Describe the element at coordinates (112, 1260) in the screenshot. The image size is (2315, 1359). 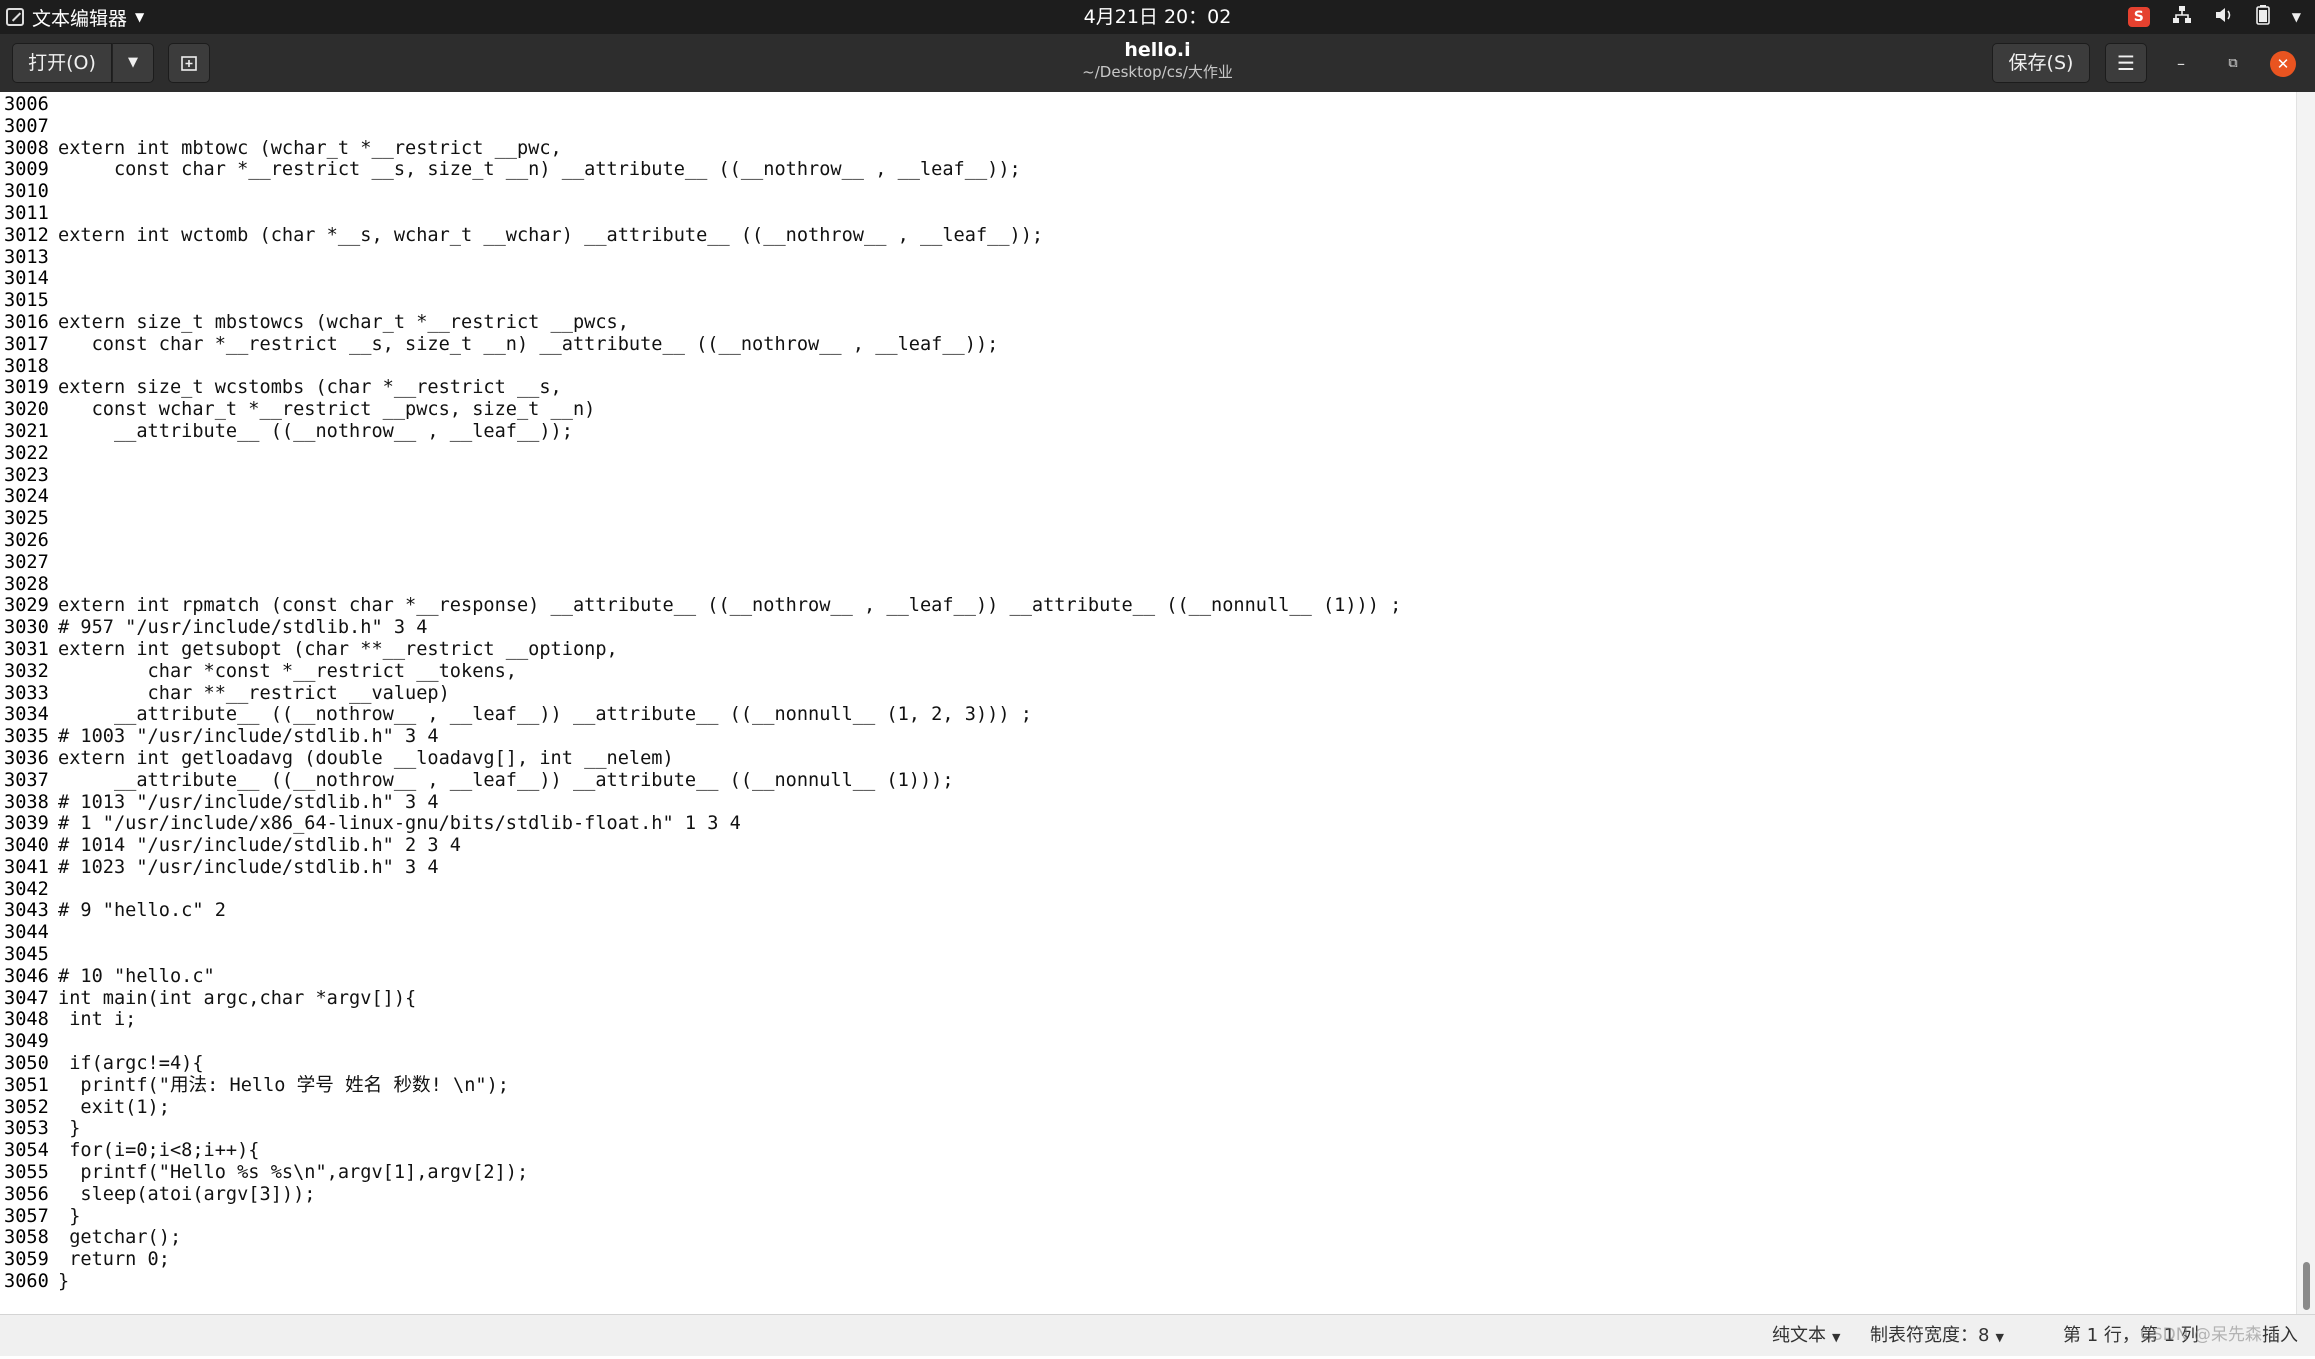
I see `line-text: return 0;` at that location.